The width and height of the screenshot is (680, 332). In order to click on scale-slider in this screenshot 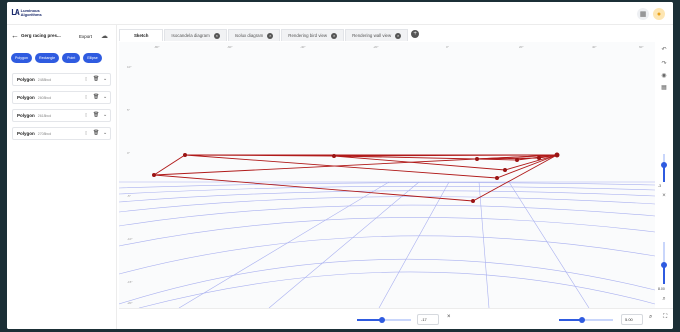, I will do `click(664, 263)`.